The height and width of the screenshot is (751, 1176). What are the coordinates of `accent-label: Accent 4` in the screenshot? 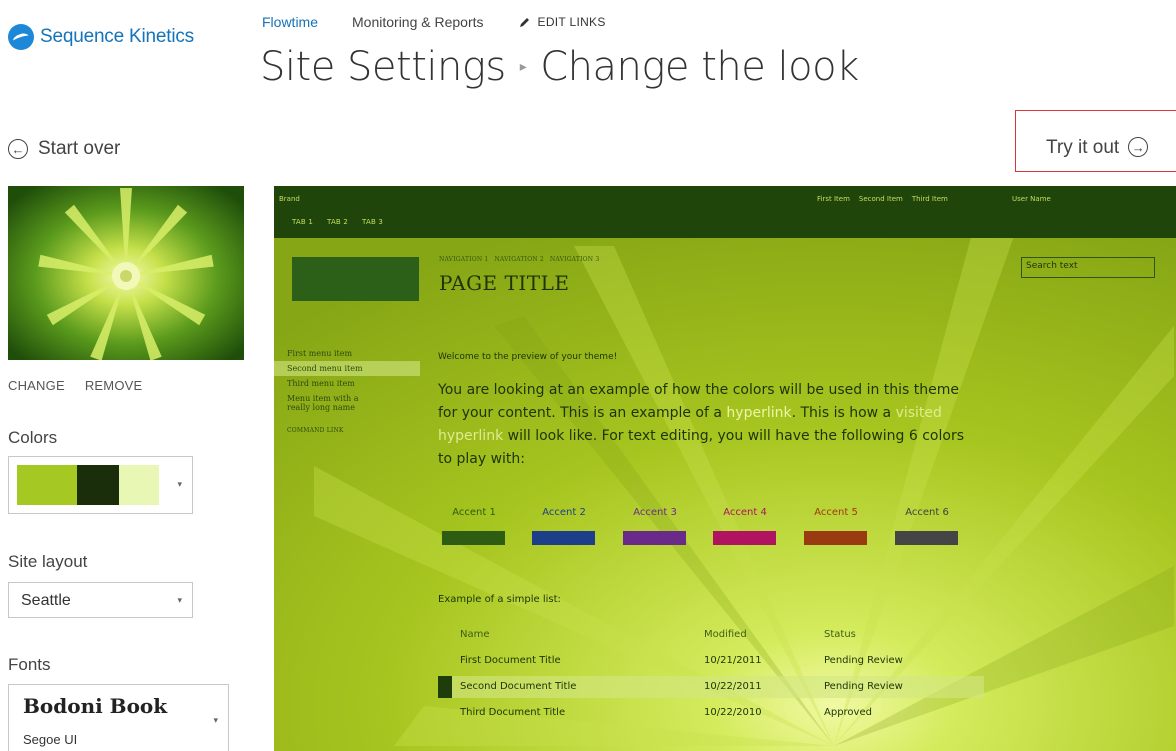 It's located at (745, 512).